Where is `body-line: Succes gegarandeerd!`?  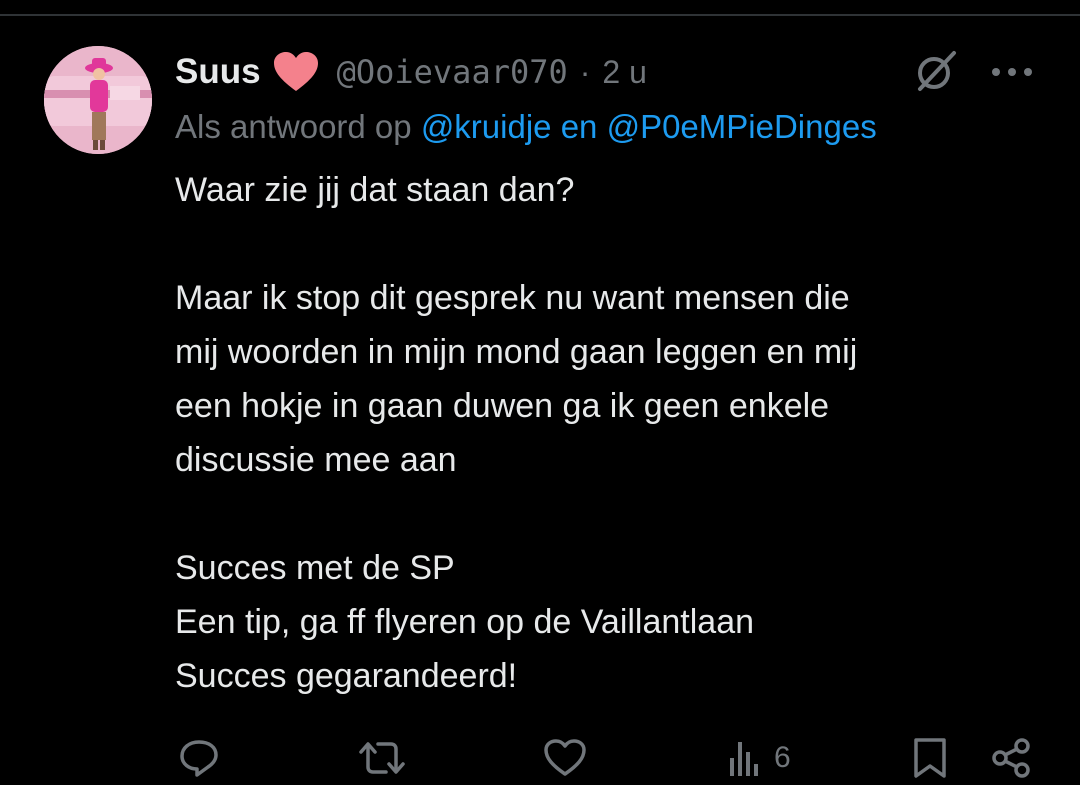
body-line: Succes gegarandeerd! is located at coordinates (346, 676).